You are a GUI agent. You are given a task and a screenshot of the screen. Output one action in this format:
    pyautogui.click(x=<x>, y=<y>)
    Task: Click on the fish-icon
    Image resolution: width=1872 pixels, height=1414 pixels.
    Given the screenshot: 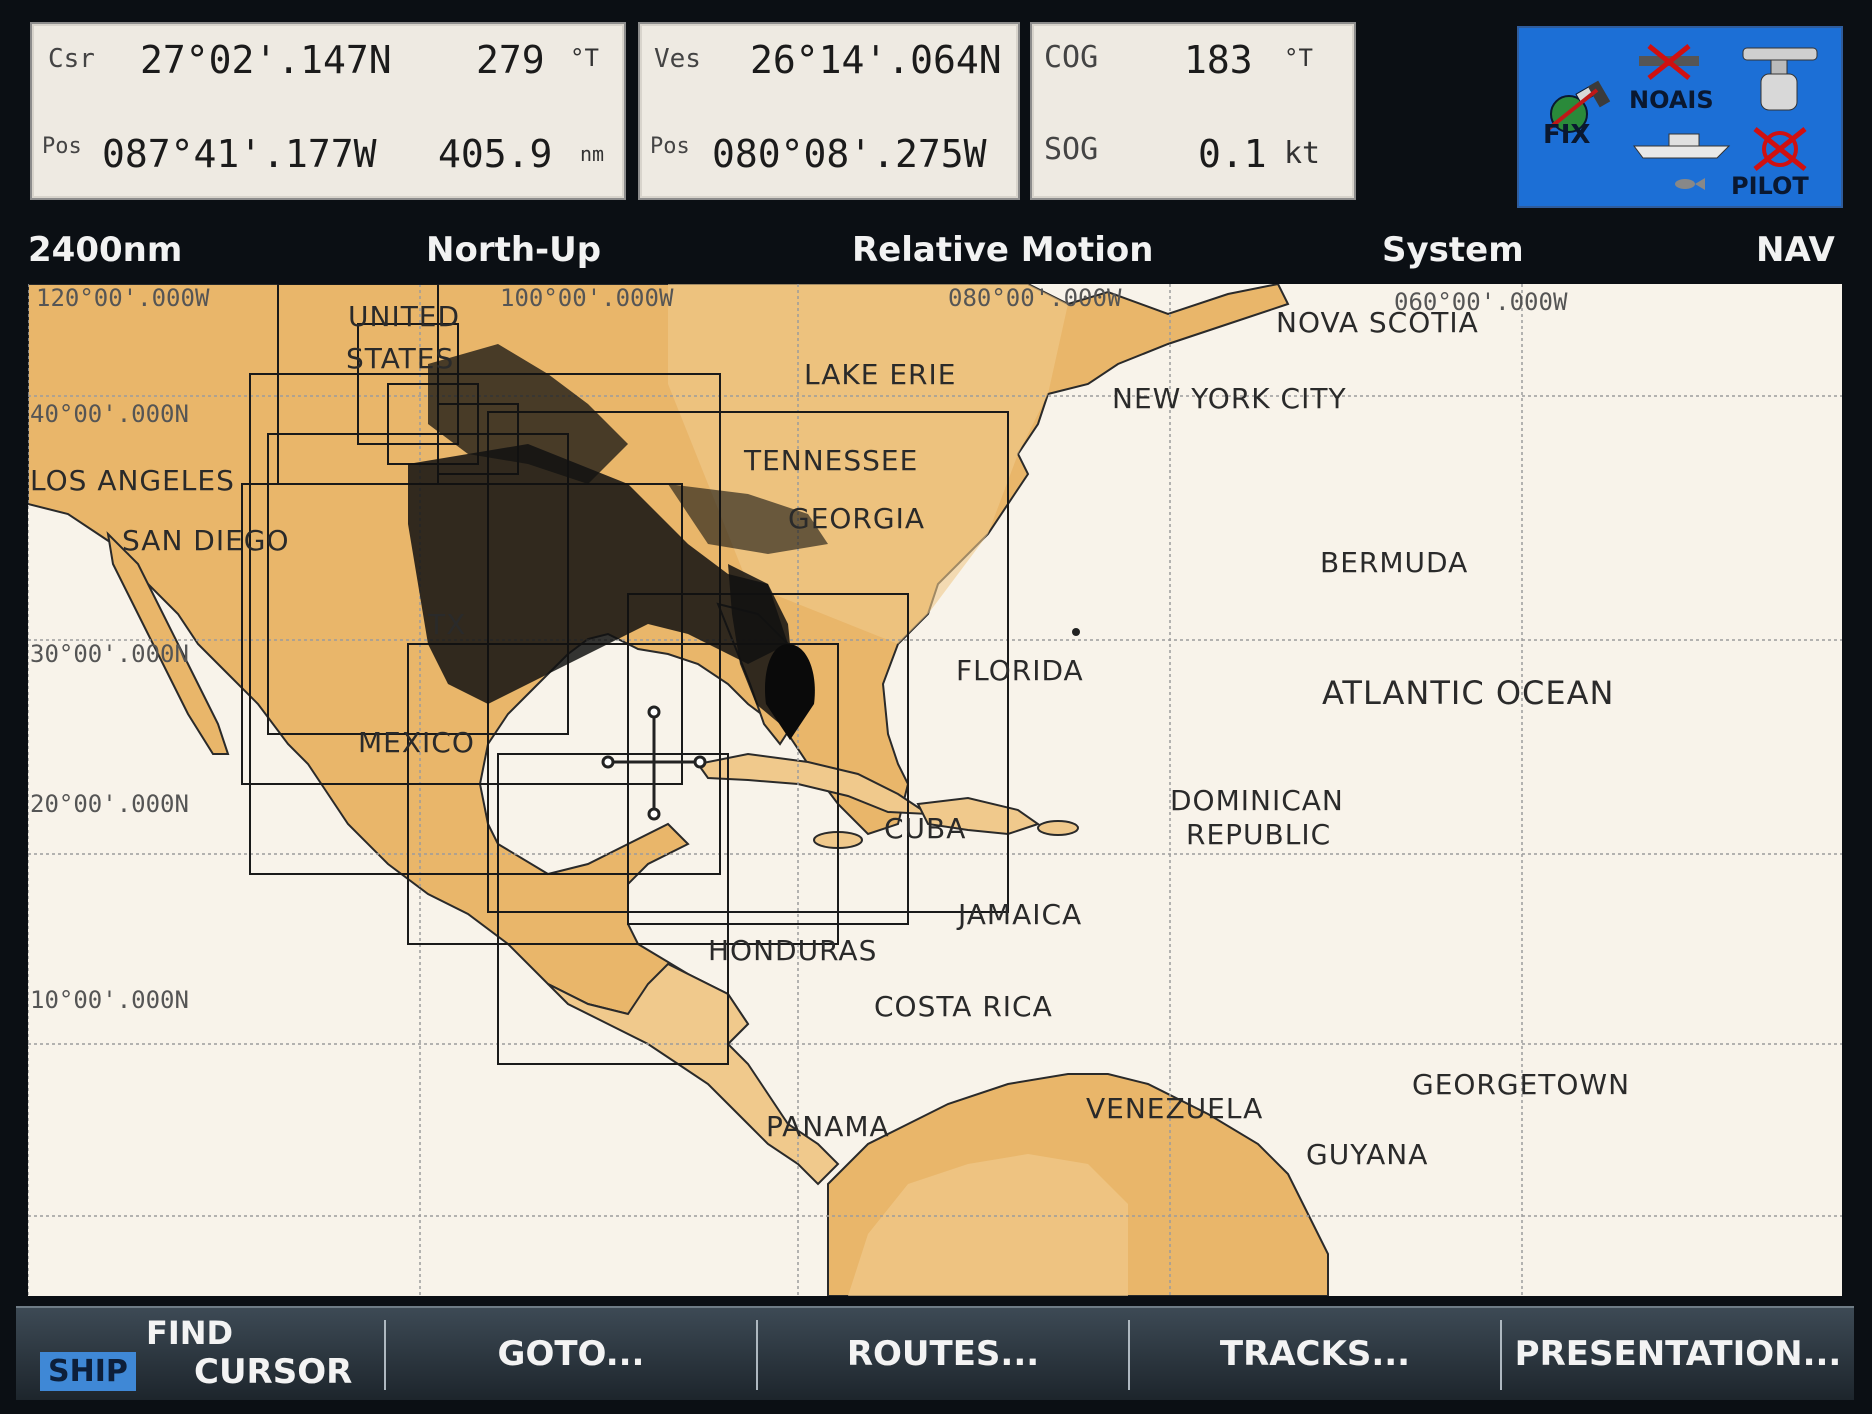 What is the action you would take?
    pyautogui.click(x=1690, y=184)
    